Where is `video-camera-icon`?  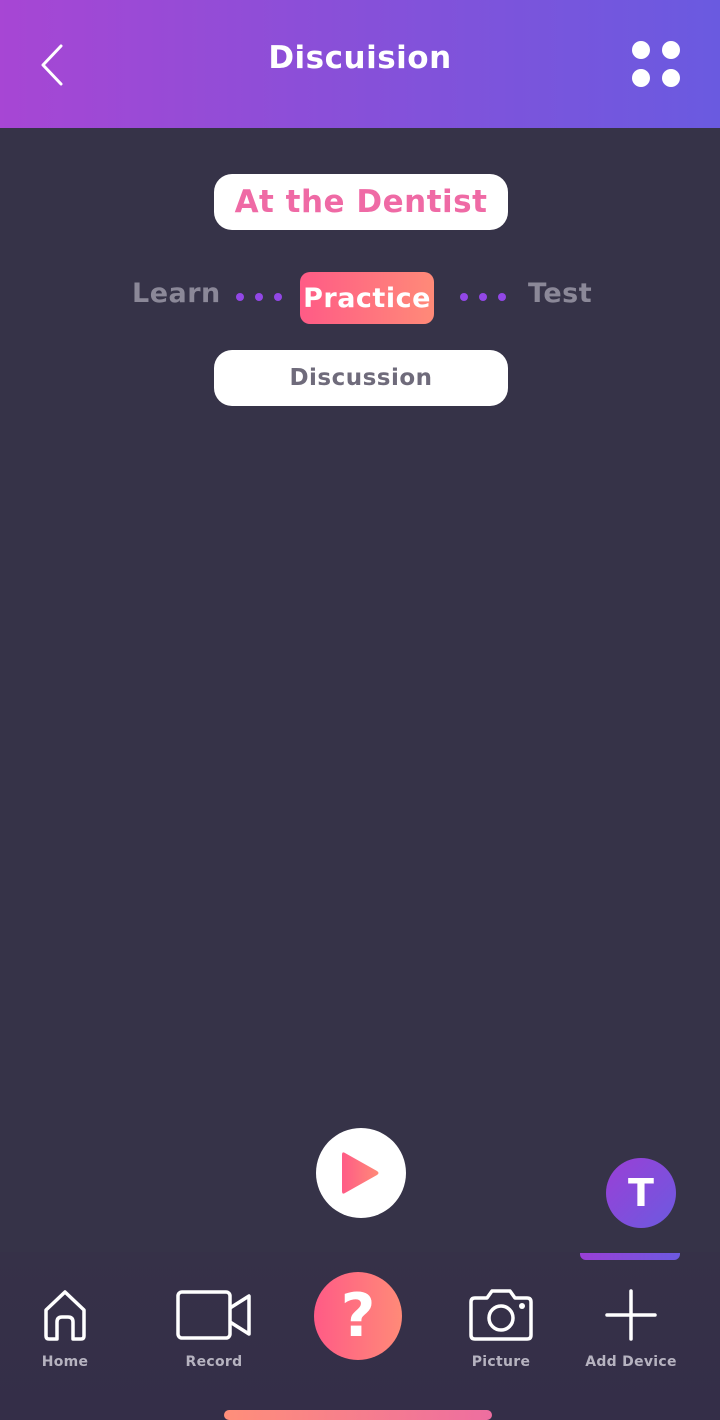
video-camera-icon is located at coordinates (213, 1315).